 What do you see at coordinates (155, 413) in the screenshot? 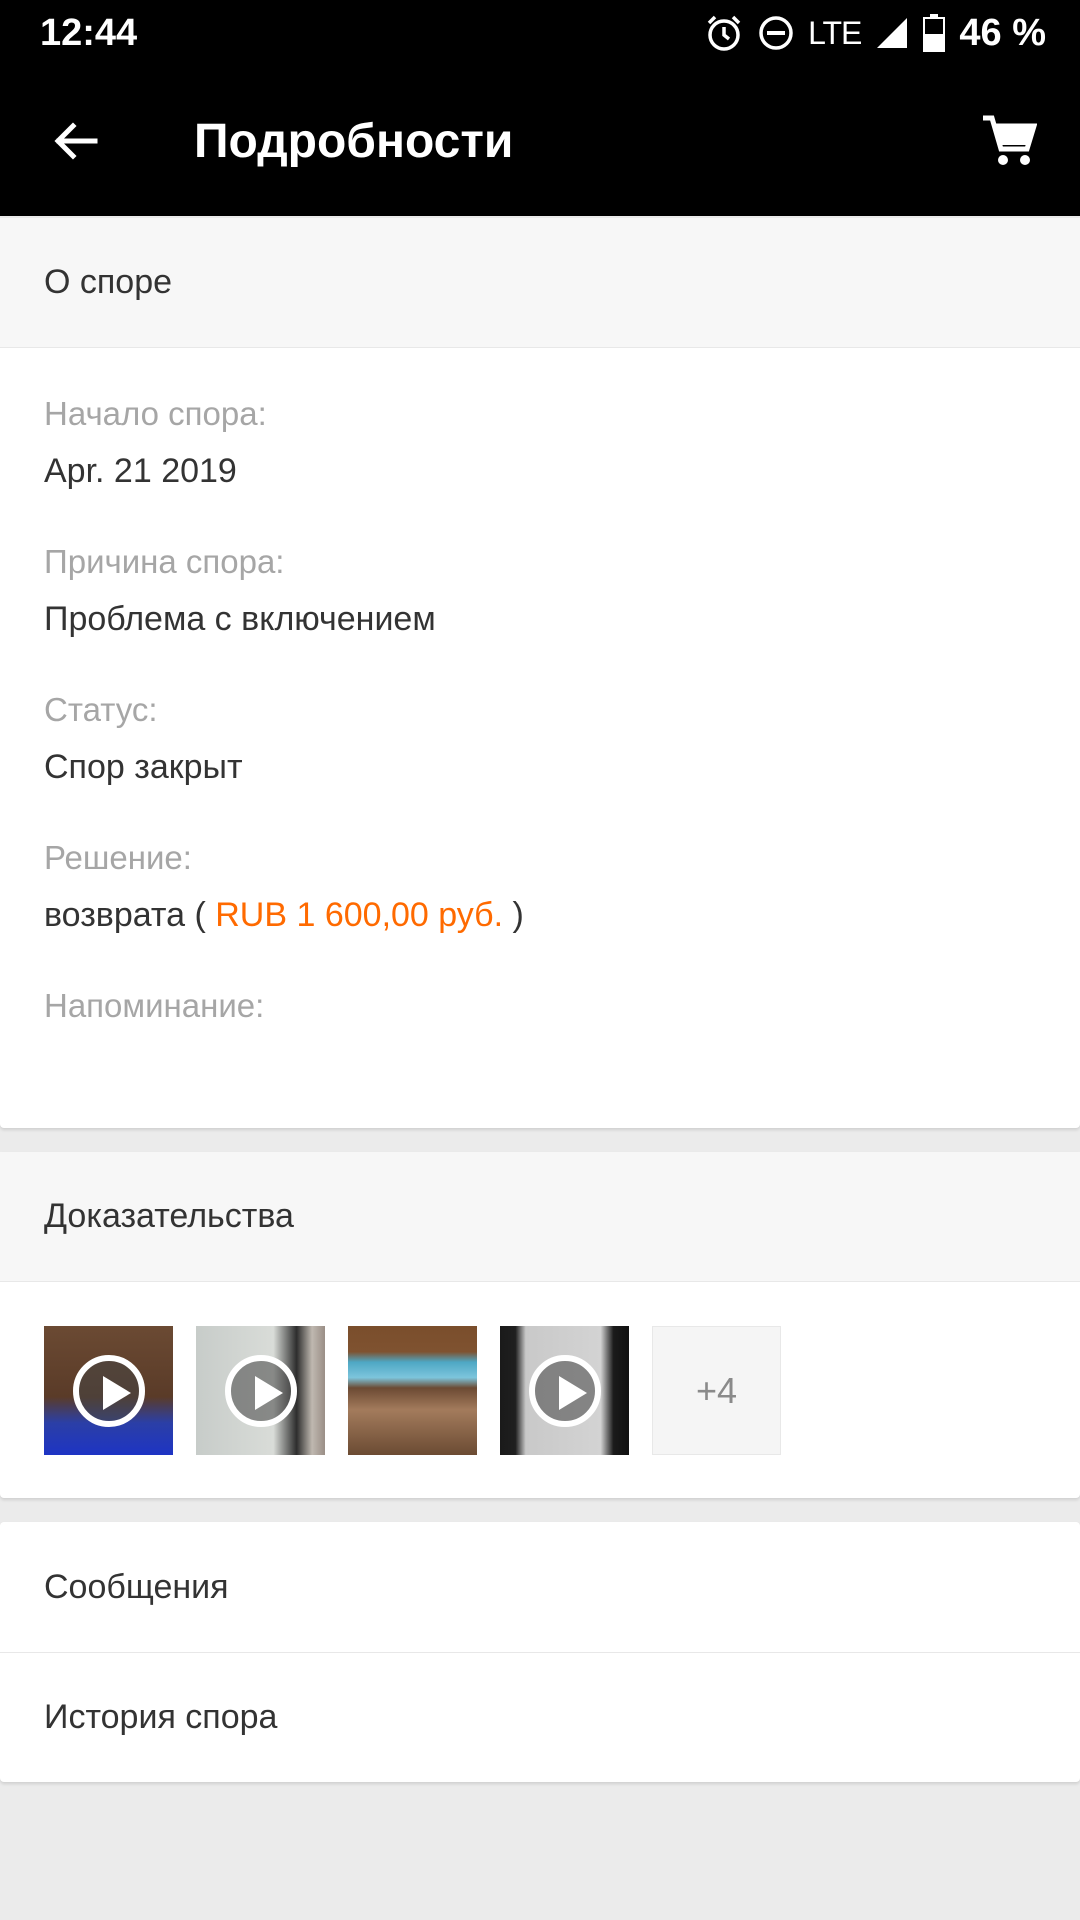
I see `start-date-label: Начало спора:` at bounding box center [155, 413].